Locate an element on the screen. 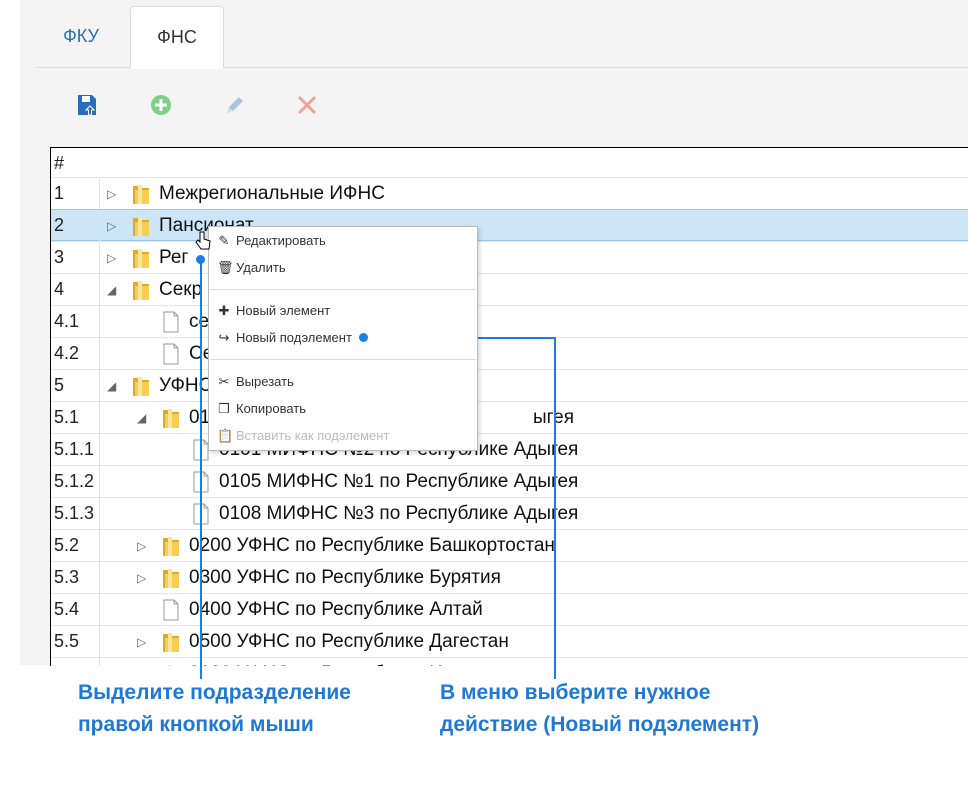 The width and height of the screenshot is (968, 788). row-number: 5.1.1 is located at coordinates (74, 449).